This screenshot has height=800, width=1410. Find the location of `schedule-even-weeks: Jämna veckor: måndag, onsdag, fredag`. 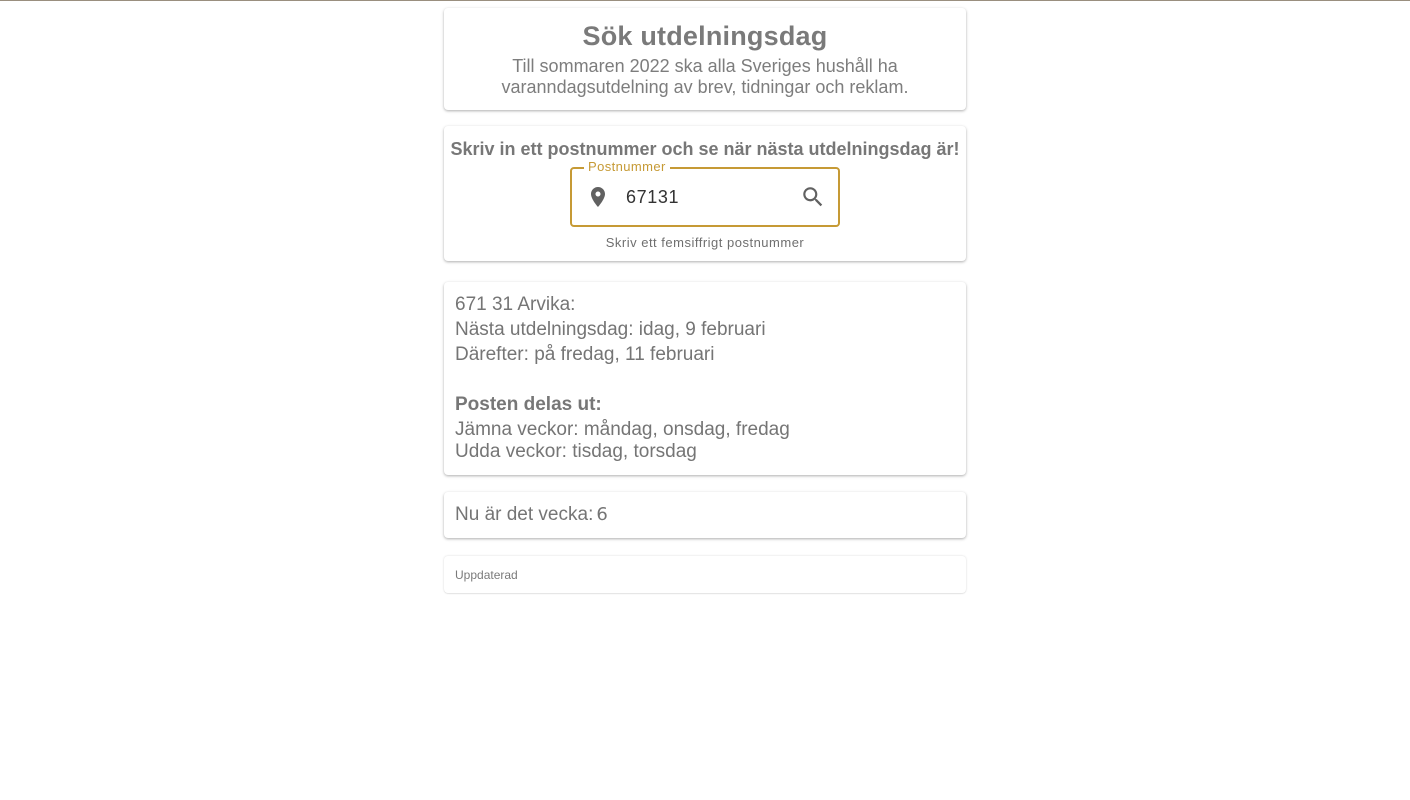

schedule-even-weeks: Jämna veckor: måndag, onsdag, fredag is located at coordinates (622, 429).